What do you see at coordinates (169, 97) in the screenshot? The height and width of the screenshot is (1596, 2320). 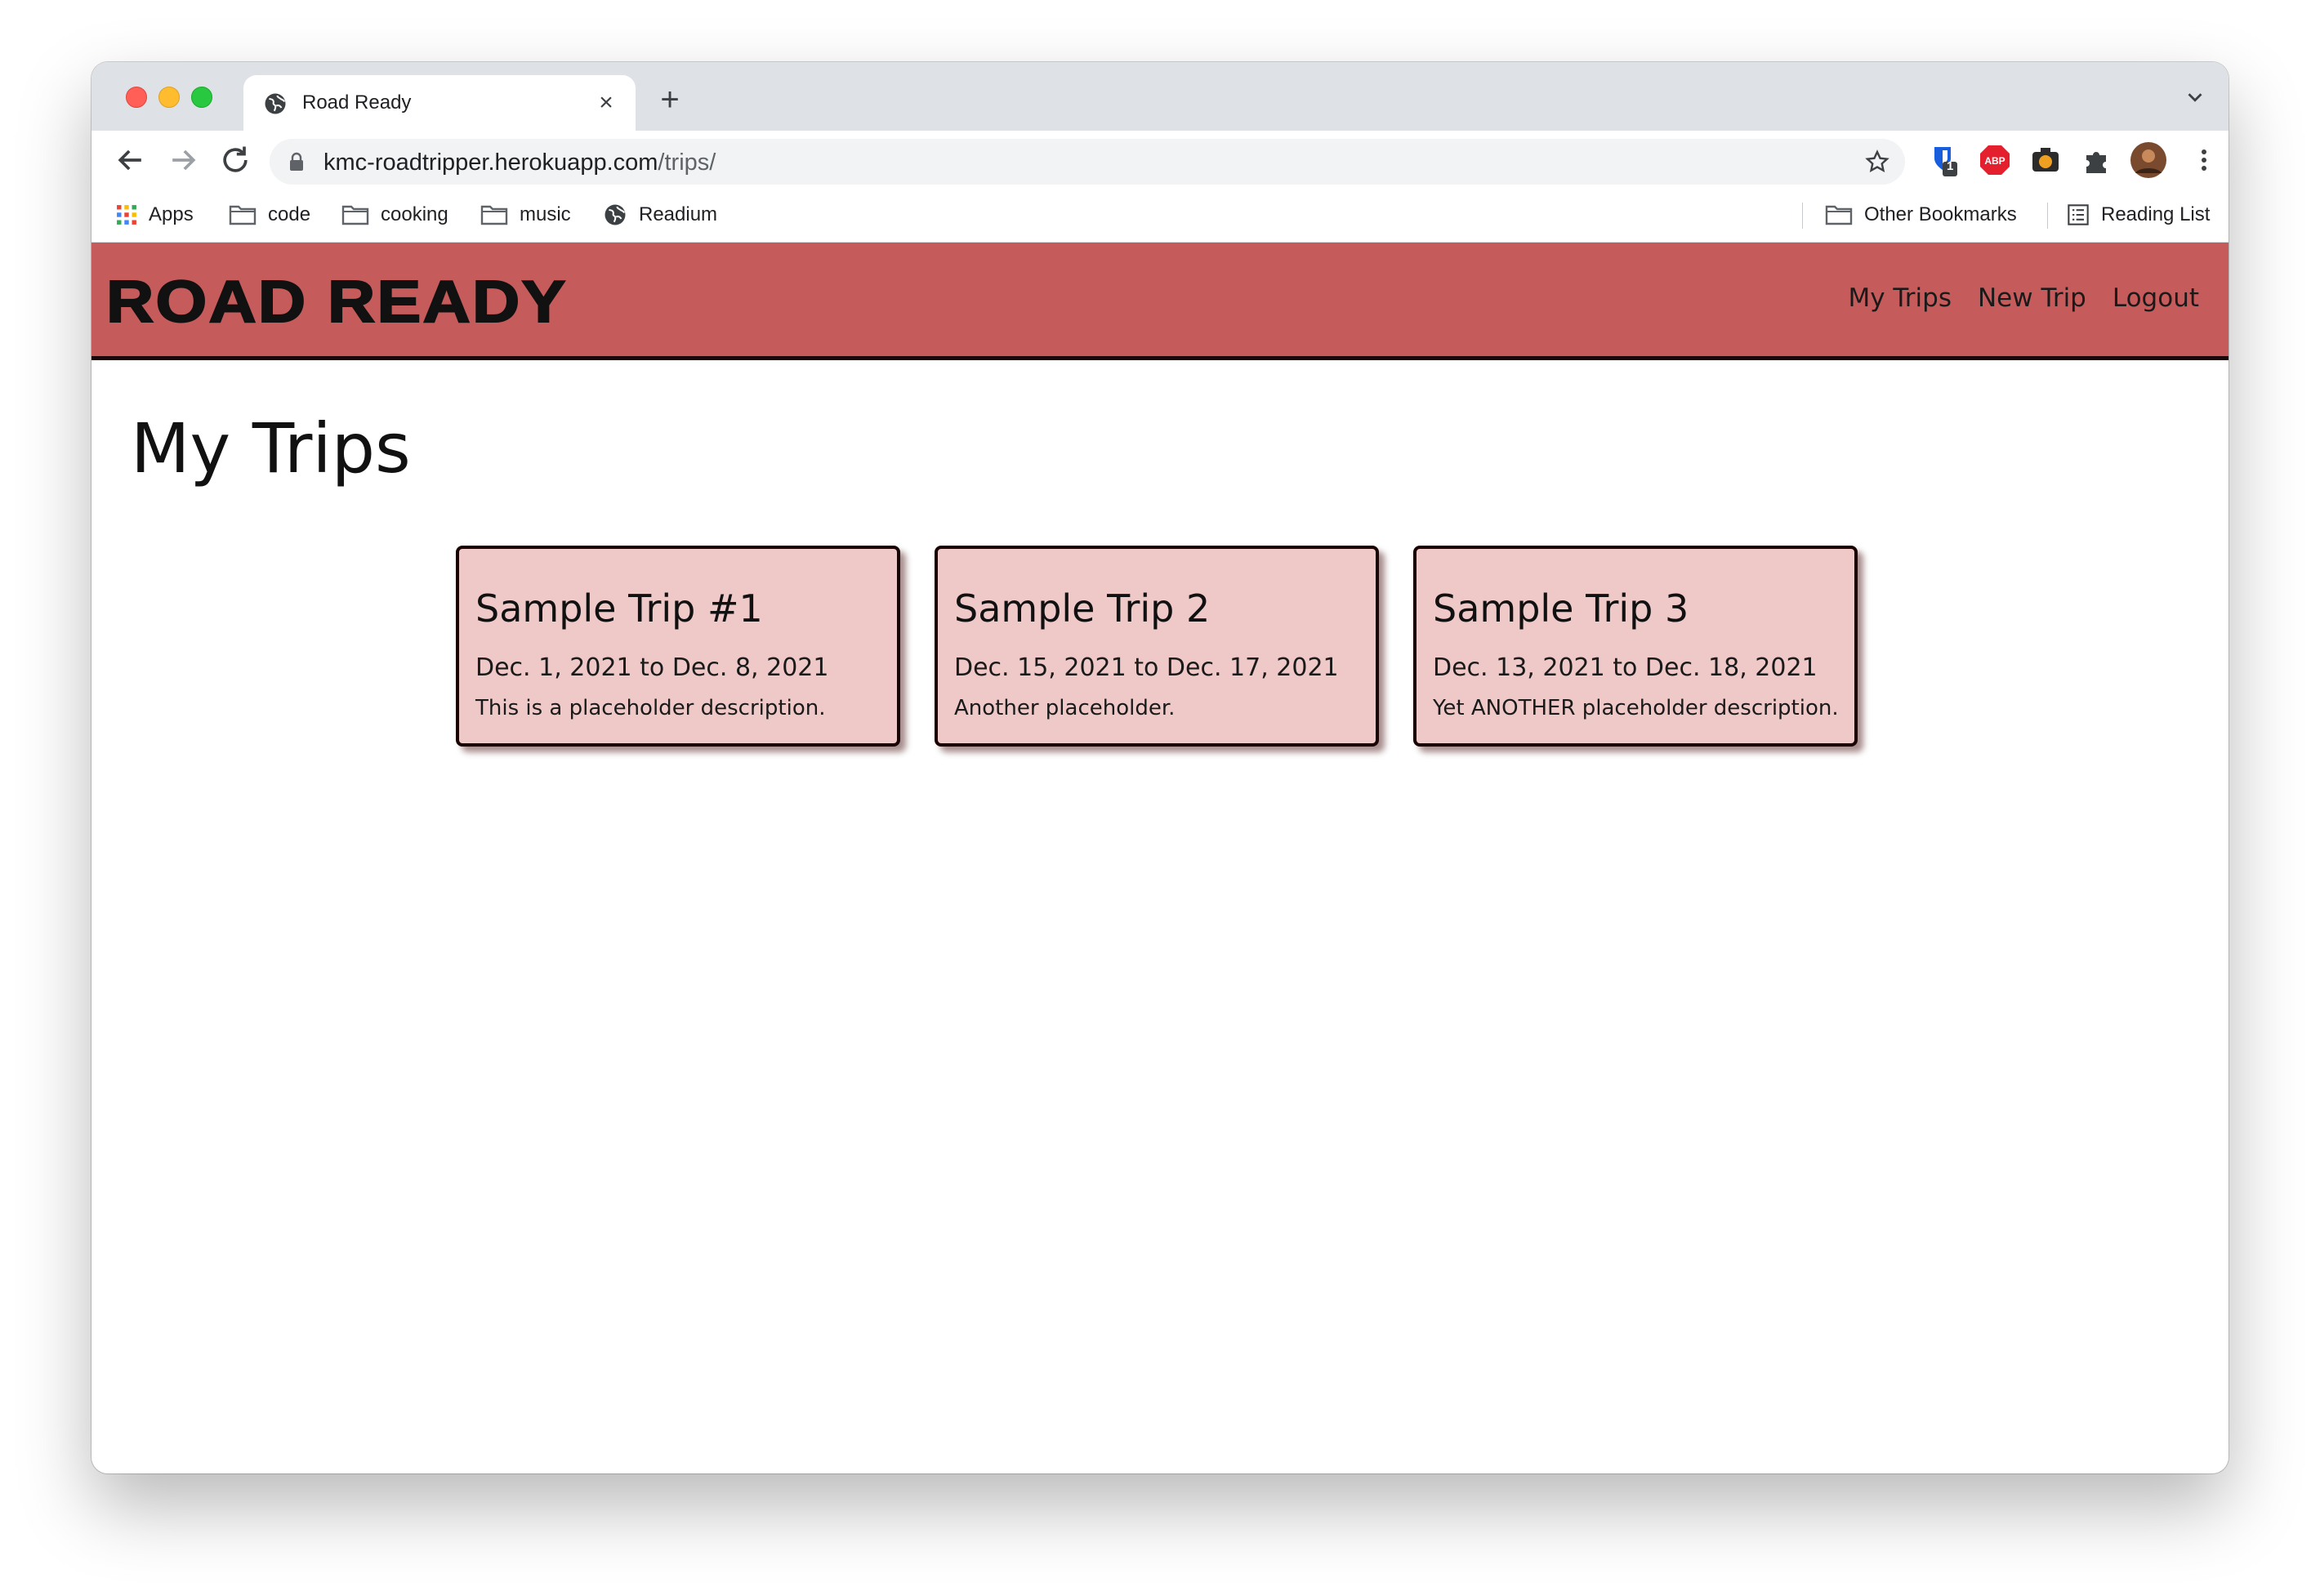 I see `minimize-window-button` at bounding box center [169, 97].